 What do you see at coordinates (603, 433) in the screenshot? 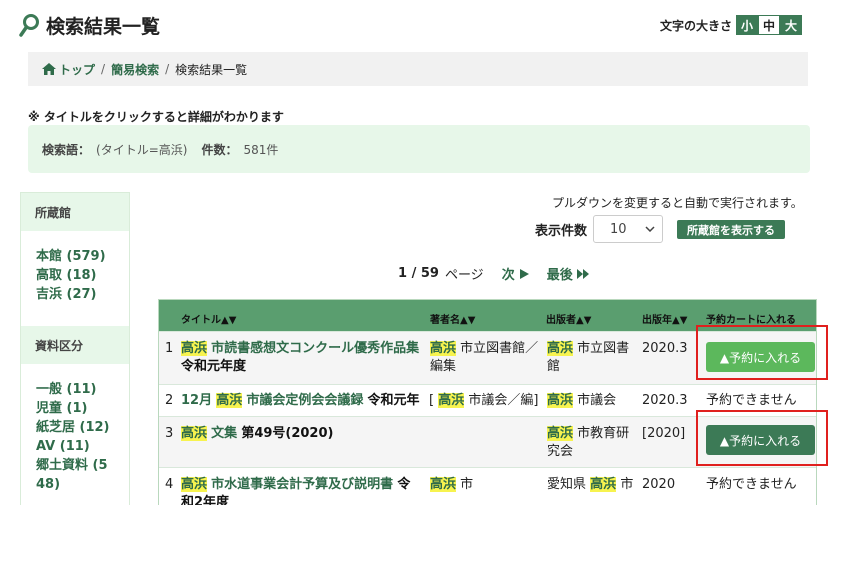
I see `publisher-text: 市教育研` at bounding box center [603, 433].